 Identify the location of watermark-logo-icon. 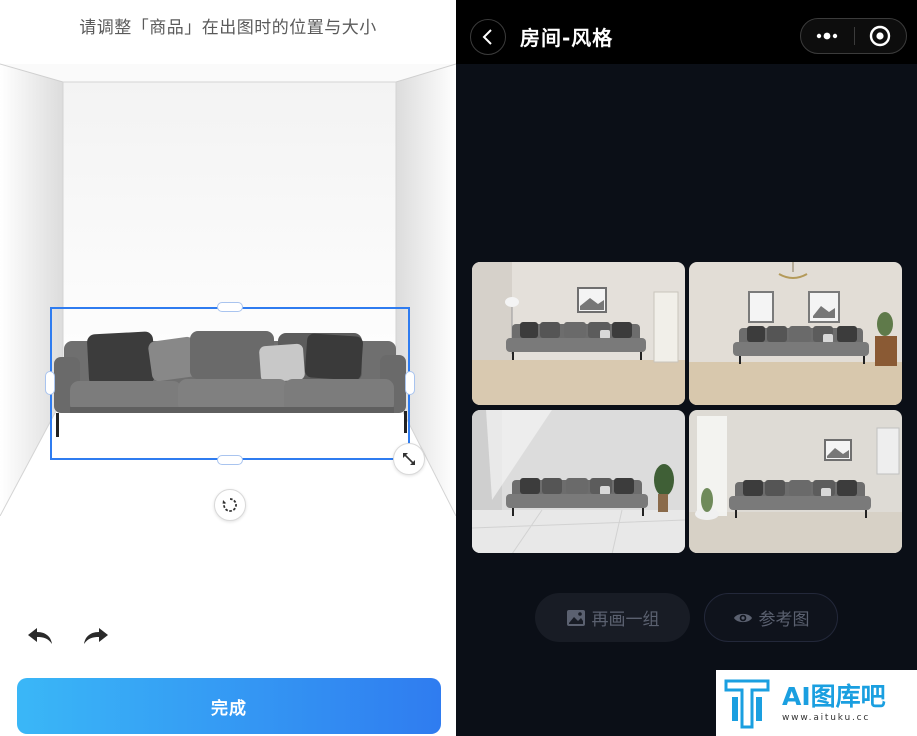
(747, 704).